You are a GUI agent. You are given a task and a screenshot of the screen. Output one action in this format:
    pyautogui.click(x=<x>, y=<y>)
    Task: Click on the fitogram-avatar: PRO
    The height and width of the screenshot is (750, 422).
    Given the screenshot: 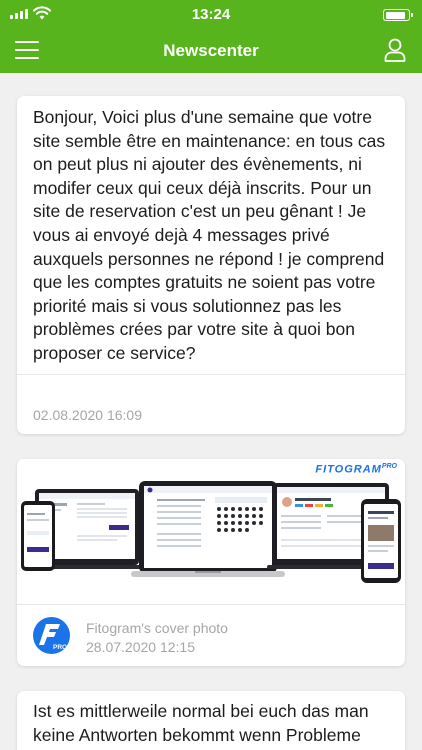 What is the action you would take?
    pyautogui.click(x=51, y=635)
    